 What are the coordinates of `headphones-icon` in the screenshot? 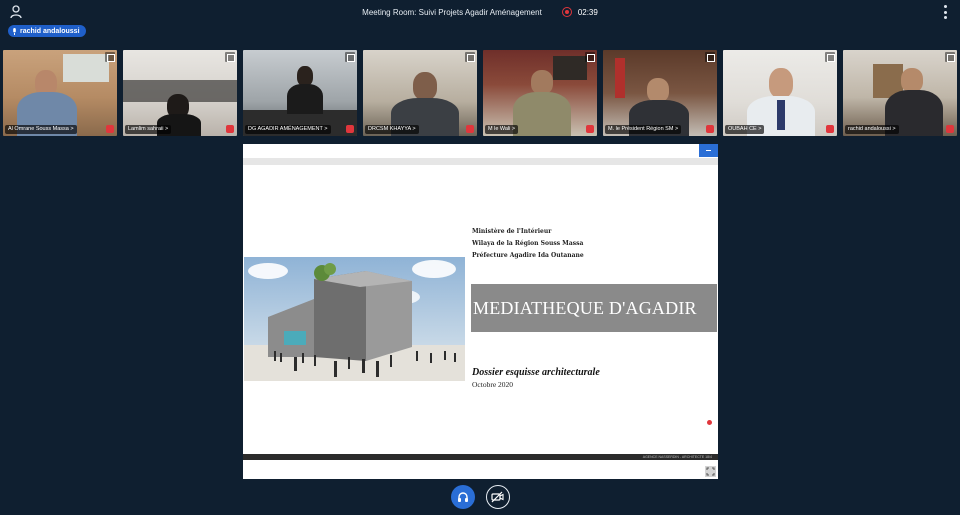 It's located at (462, 497).